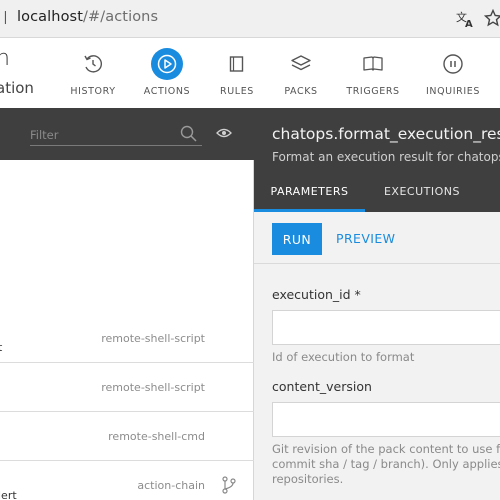 This screenshot has width=500, height=500. I want to click on rules-icon, so click(236, 64).